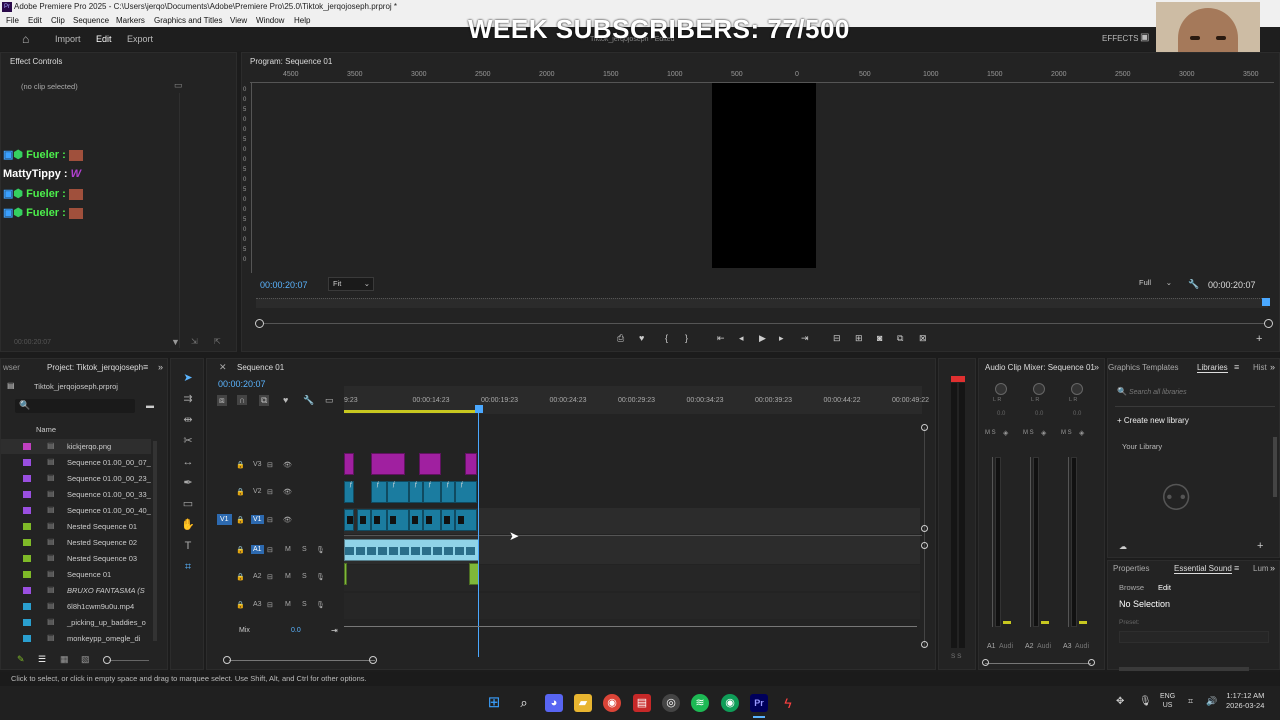  Describe the element at coordinates (805, 338) in the screenshot. I see `go-to-out-icon: ⇥` at that location.